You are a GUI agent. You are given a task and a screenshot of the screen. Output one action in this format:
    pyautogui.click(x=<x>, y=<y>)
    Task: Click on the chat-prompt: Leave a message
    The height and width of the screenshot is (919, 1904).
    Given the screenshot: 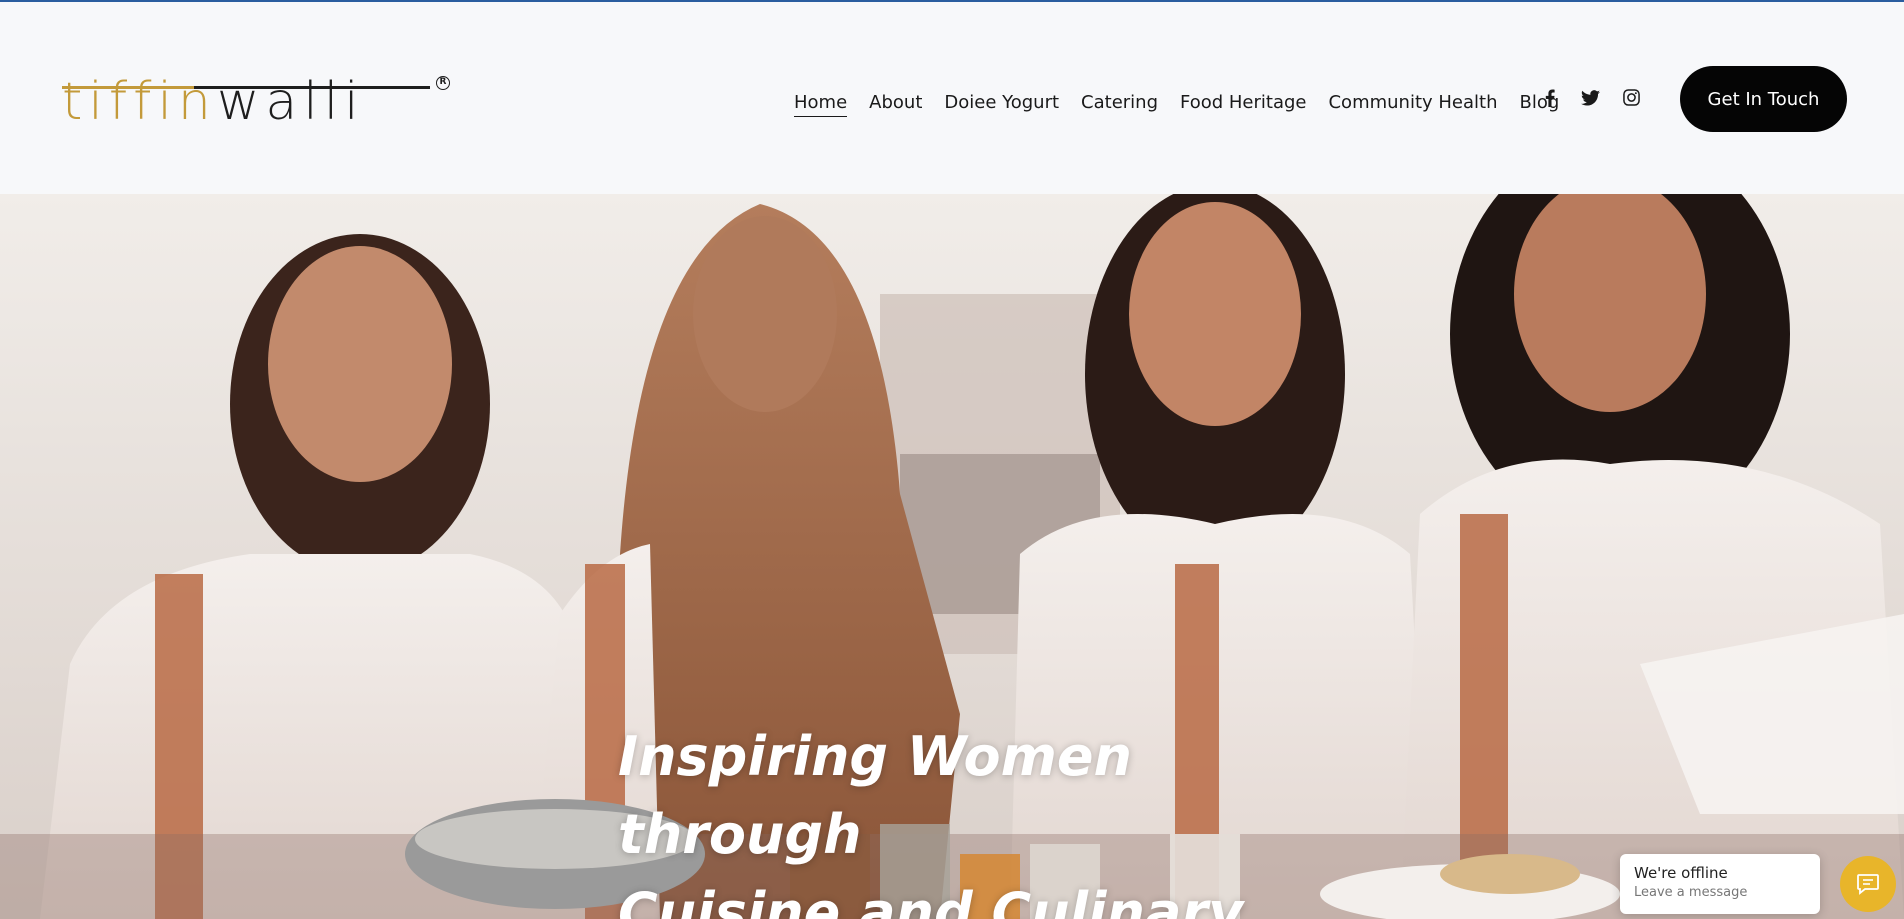 What is the action you would take?
    pyautogui.click(x=1691, y=892)
    